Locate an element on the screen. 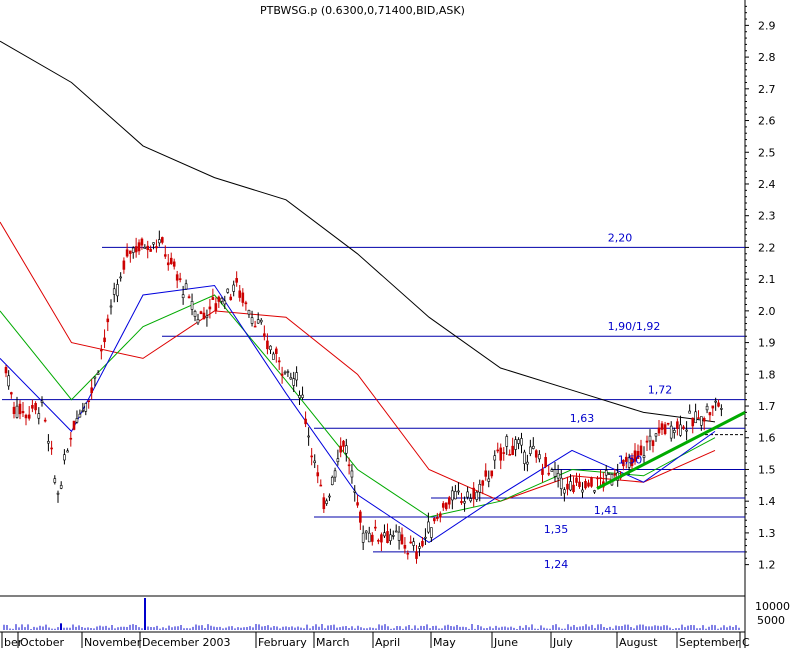  y-tick-label: 2.5 is located at coordinates (767, 152).